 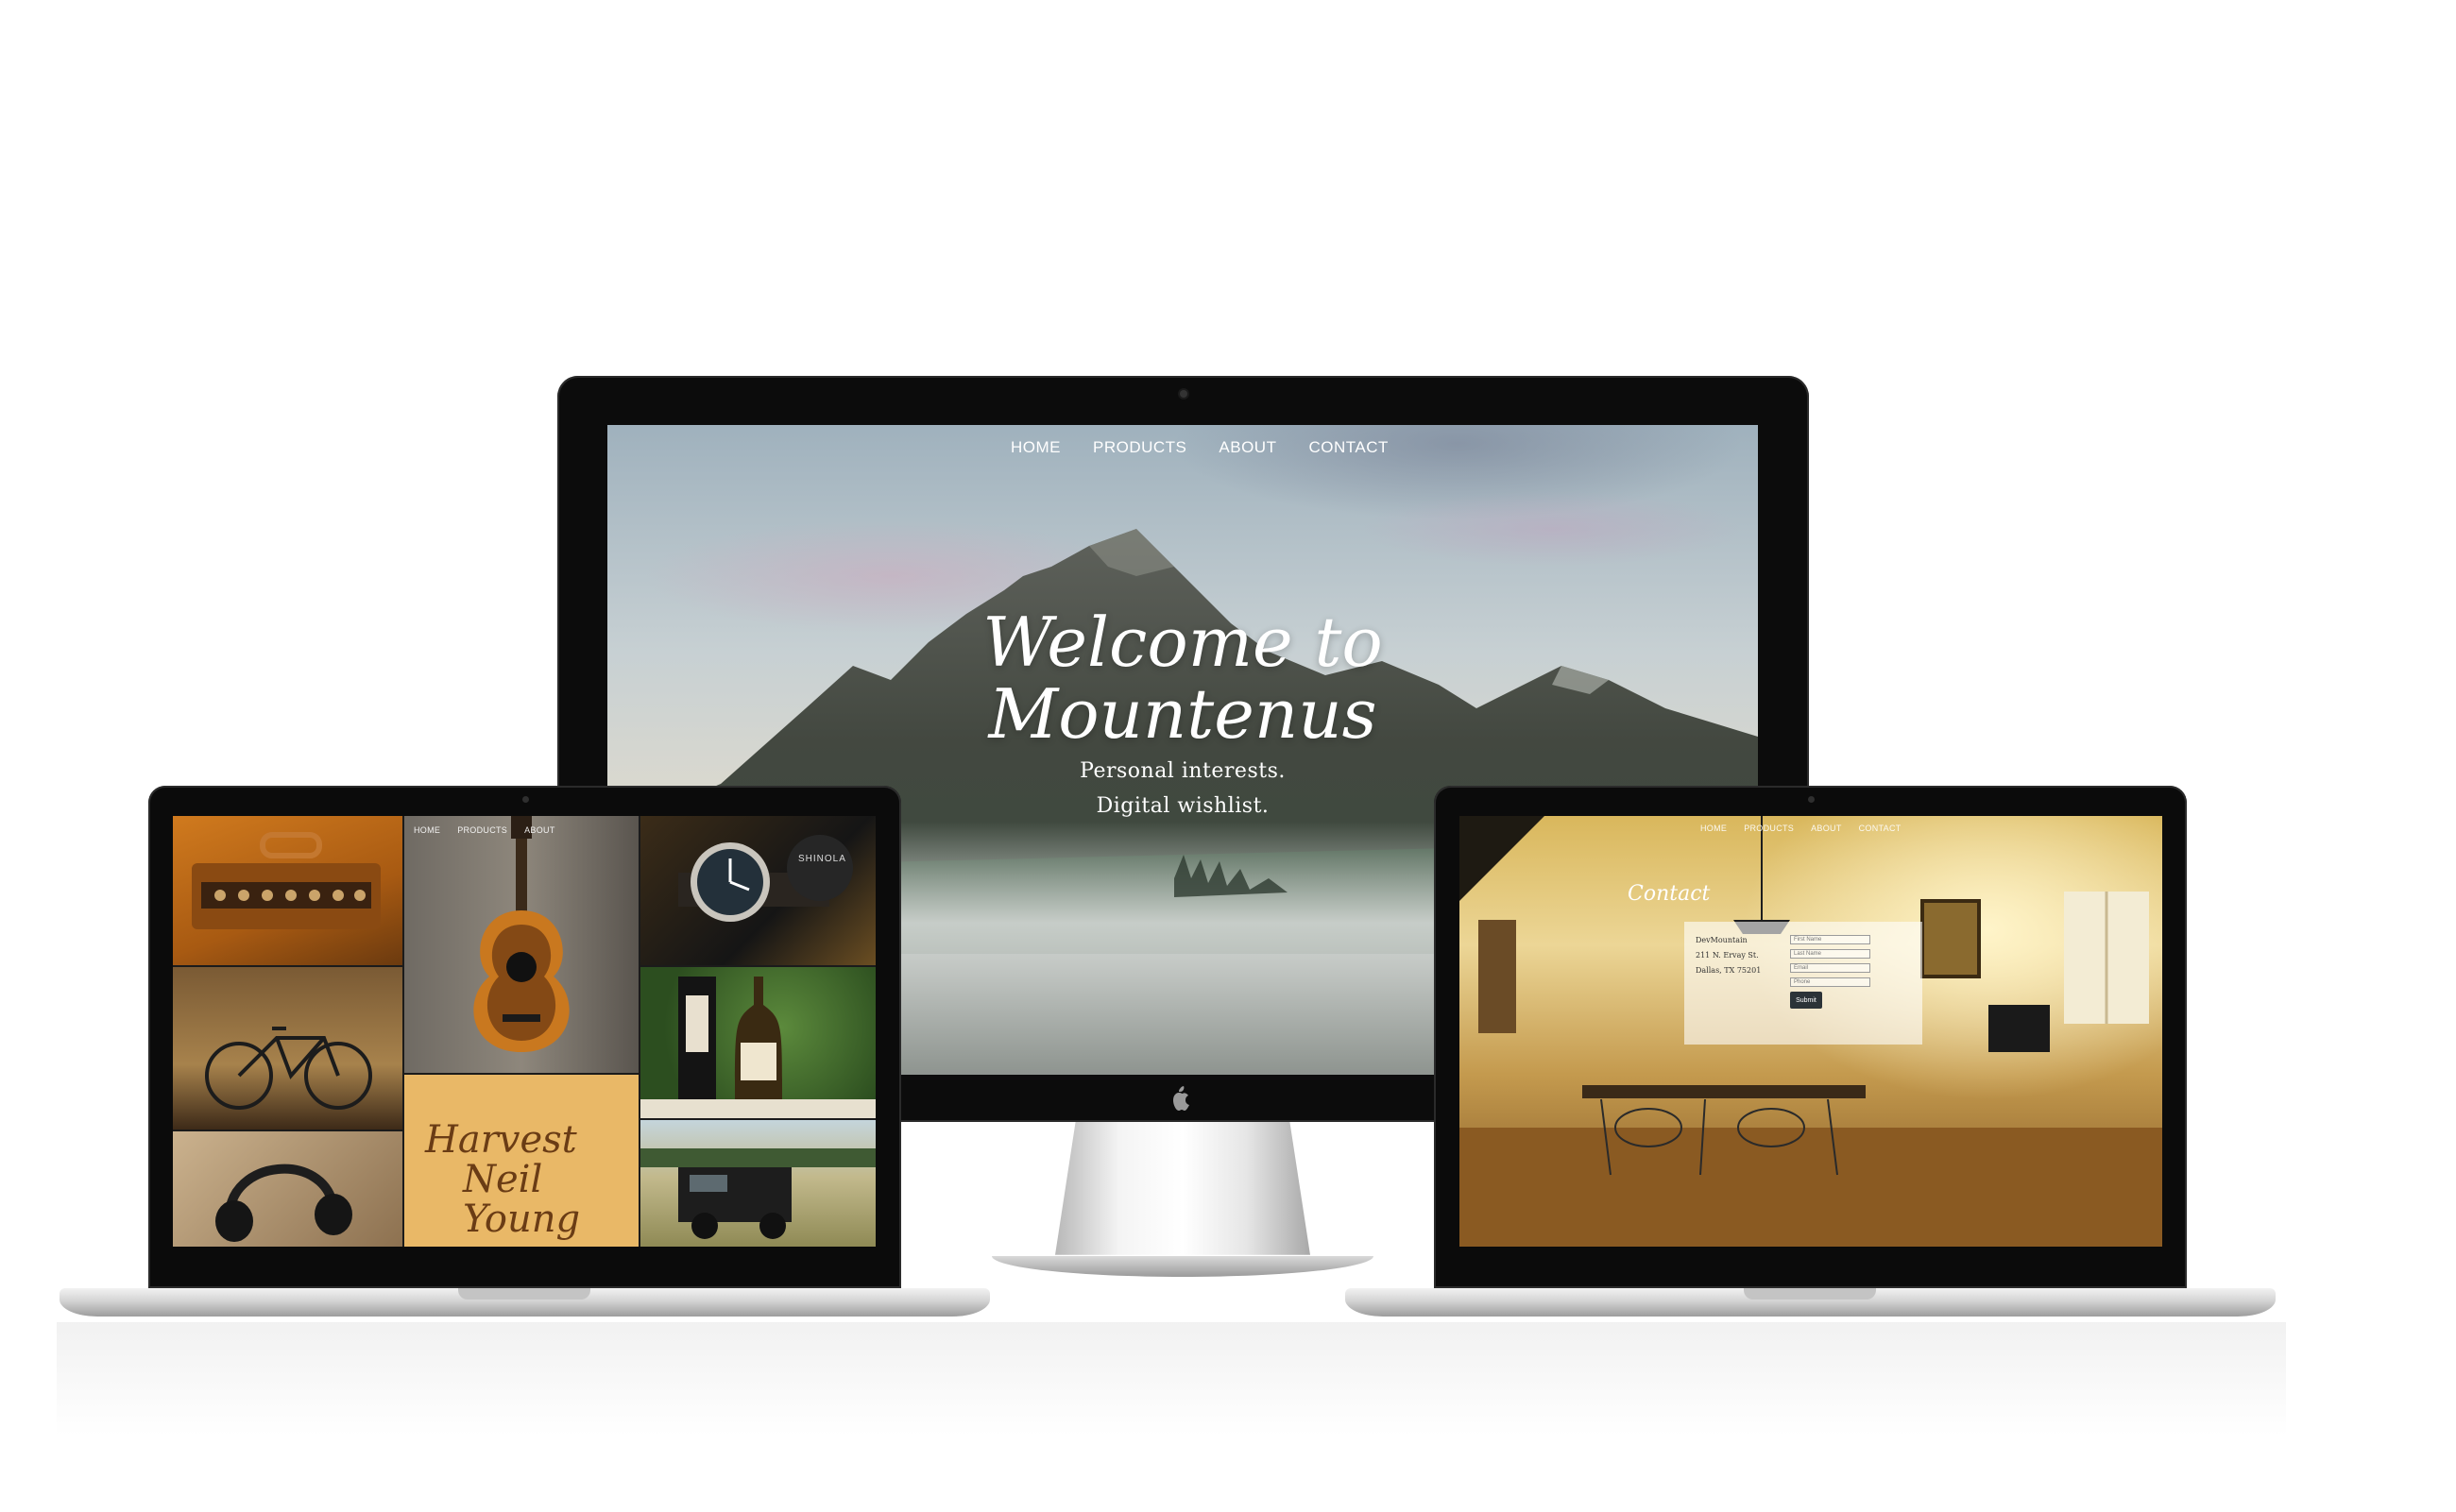 What do you see at coordinates (1182, 1188) in the screenshot?
I see `imac-stand` at bounding box center [1182, 1188].